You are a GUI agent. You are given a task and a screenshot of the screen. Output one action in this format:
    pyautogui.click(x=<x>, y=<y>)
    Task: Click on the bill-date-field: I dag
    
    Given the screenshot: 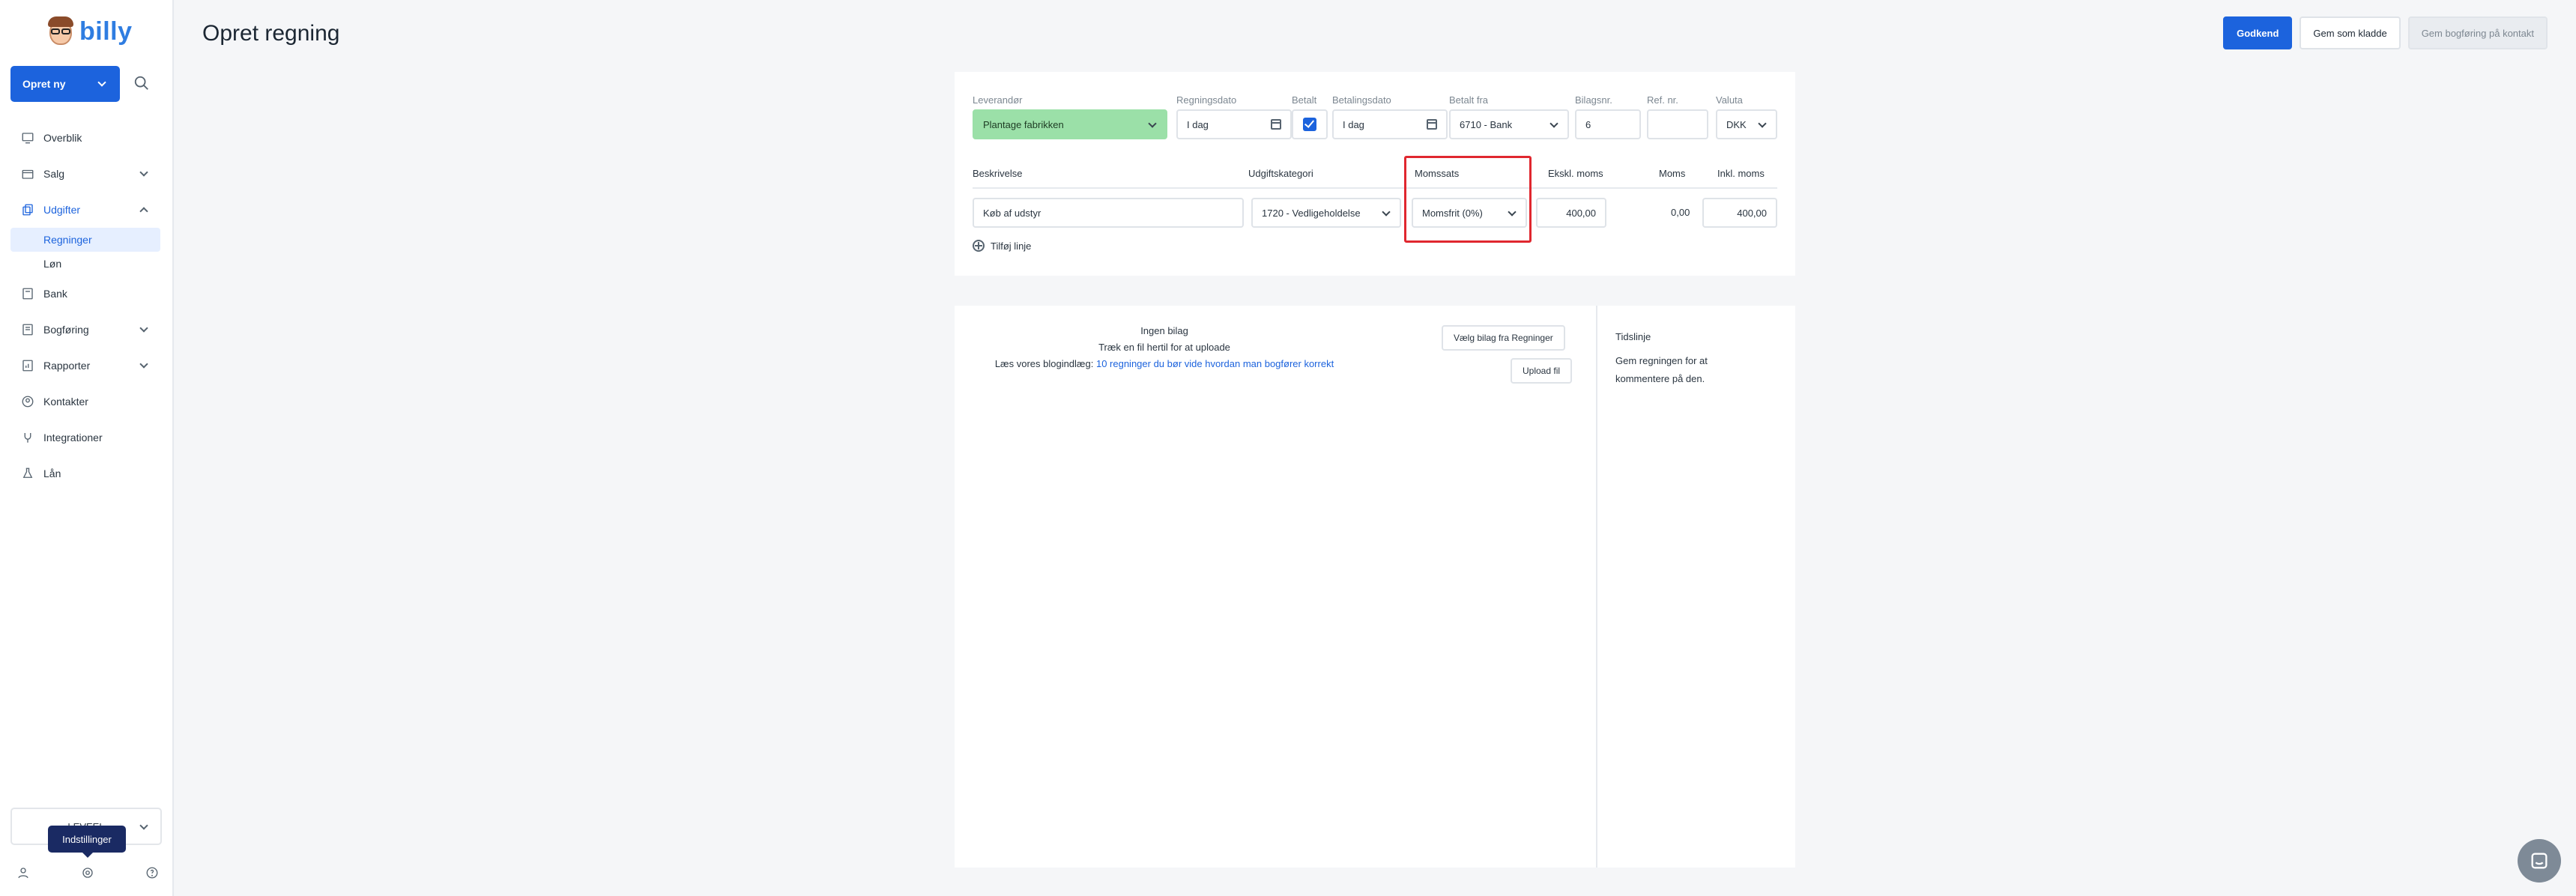 What is the action you would take?
    pyautogui.click(x=1234, y=124)
    